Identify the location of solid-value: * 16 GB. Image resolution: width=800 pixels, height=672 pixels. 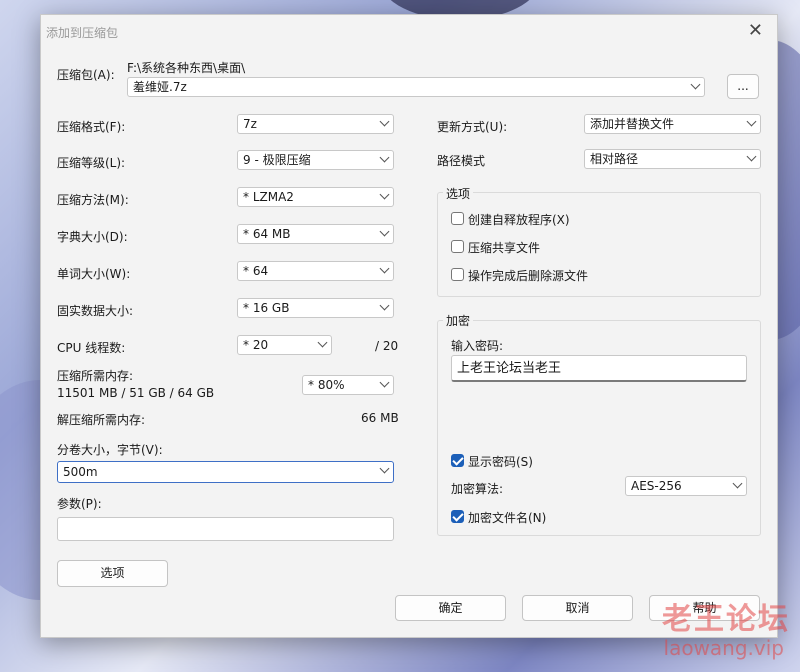
(266, 308).